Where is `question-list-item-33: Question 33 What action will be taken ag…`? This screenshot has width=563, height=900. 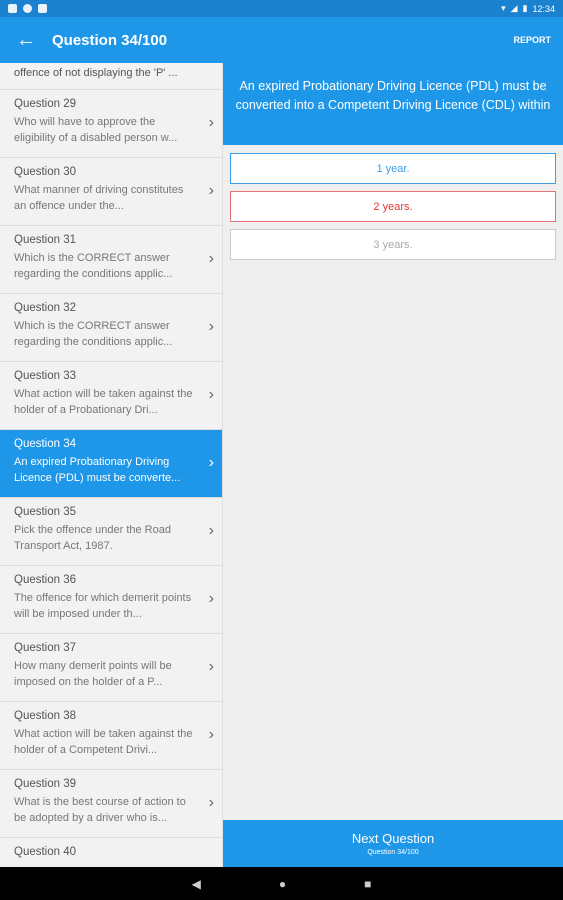
question-list-item-33: Question 33 What action will be taken ag… is located at coordinates (111, 396).